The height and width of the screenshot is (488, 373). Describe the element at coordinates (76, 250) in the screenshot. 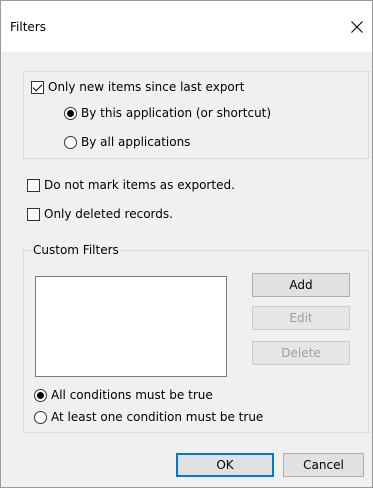

I see `custom-filters-label: Custom Filters` at that location.